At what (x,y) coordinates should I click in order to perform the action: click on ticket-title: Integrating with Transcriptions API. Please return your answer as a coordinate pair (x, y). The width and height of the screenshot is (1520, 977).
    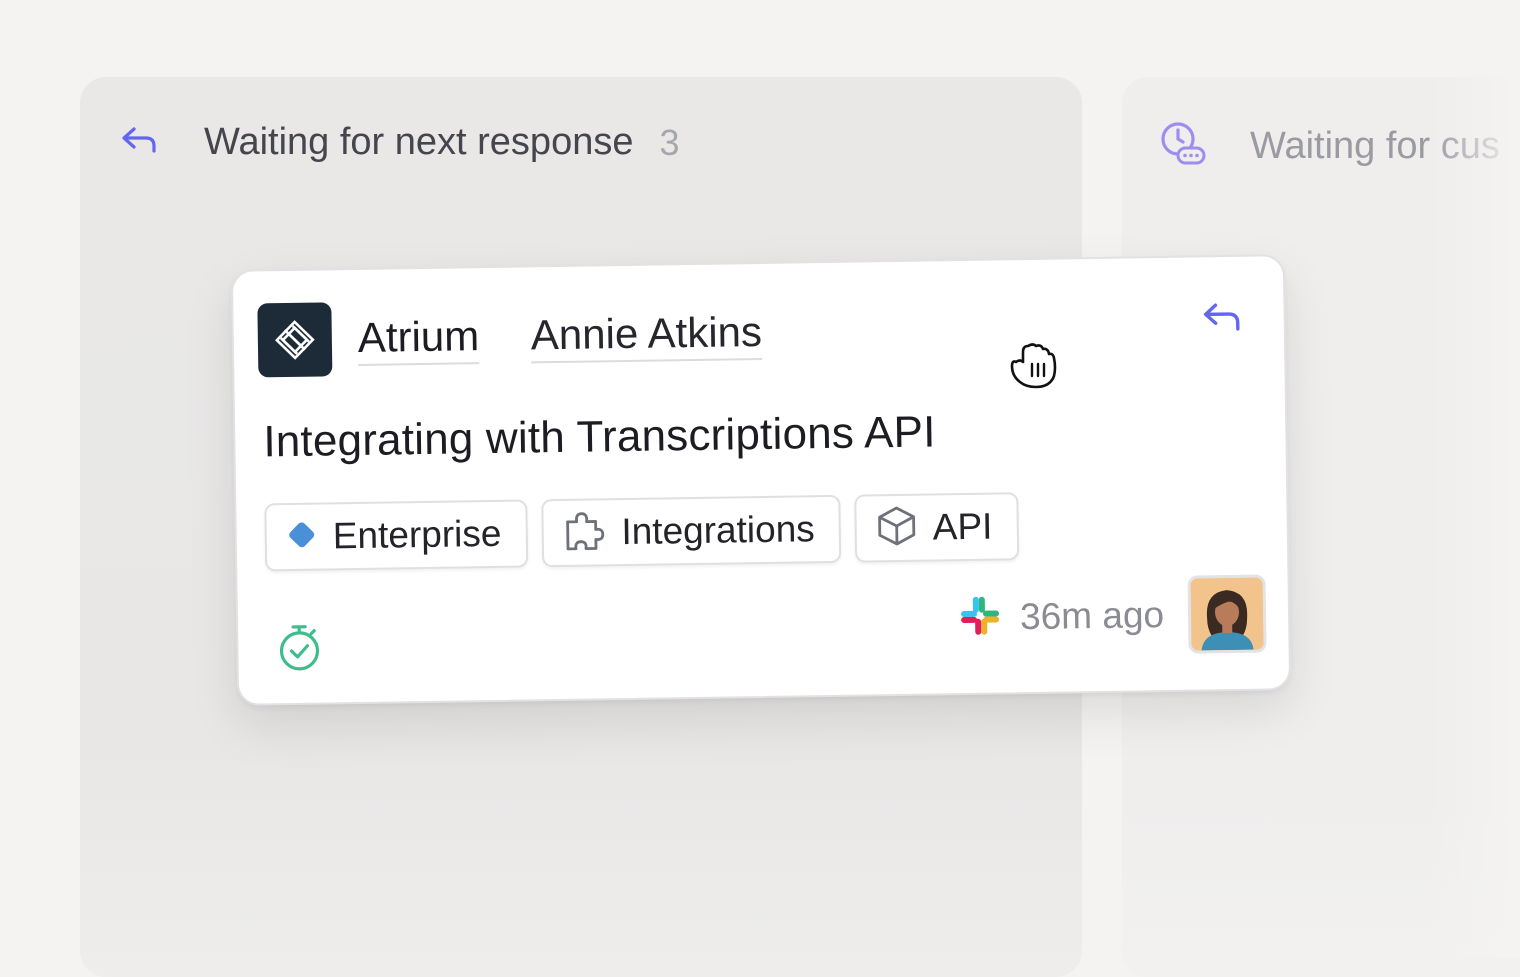
    Looking at the image, I should click on (599, 437).